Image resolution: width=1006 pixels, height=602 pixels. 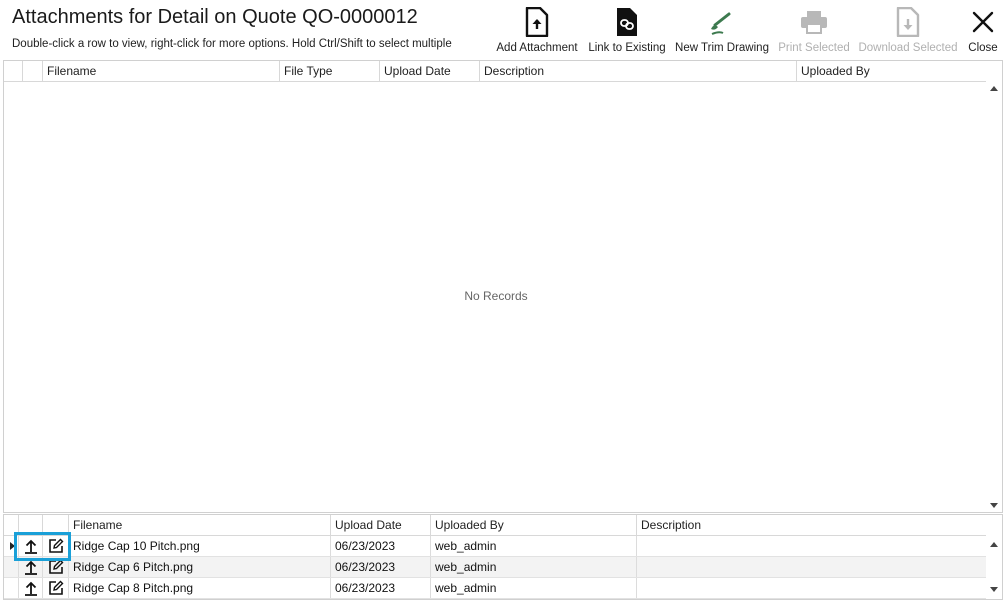 What do you see at coordinates (42, 546) in the screenshot?
I see `focus-highlight` at bounding box center [42, 546].